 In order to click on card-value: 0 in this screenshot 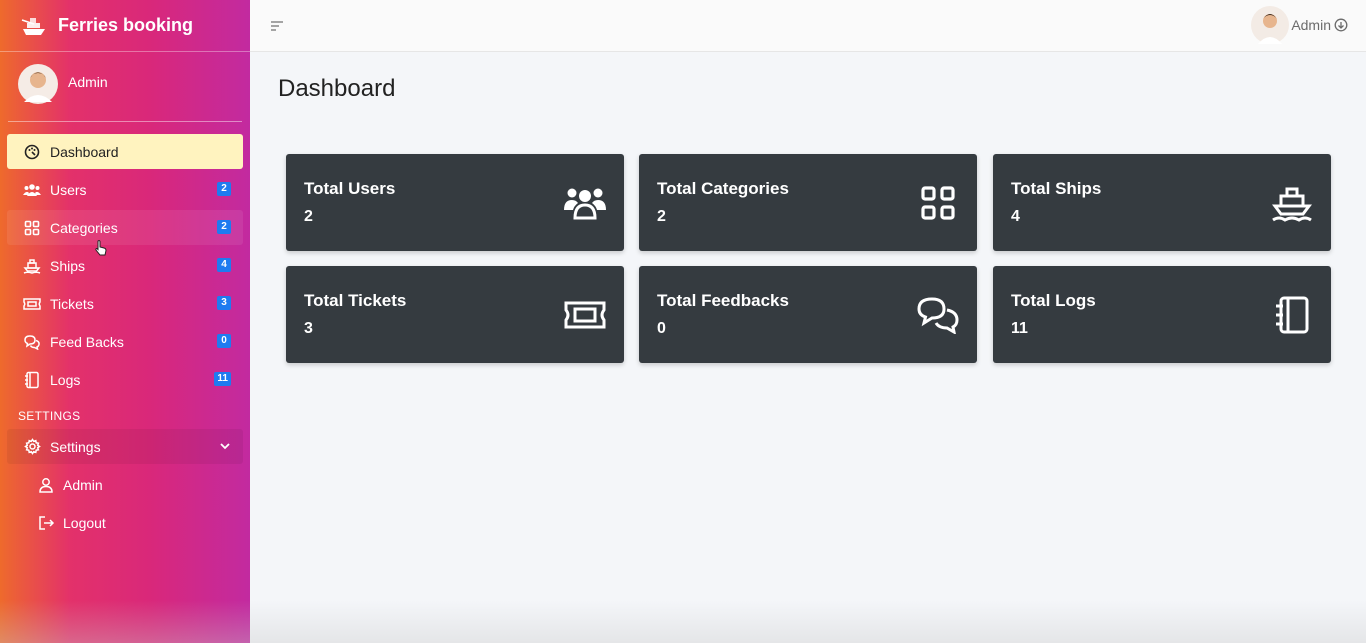, I will do `click(661, 328)`.